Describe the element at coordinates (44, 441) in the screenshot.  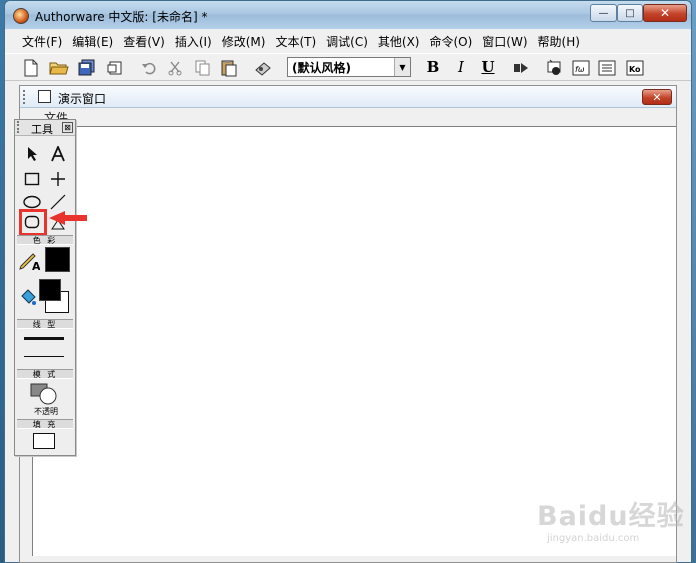
I see `fill-pattern-swatch` at that location.